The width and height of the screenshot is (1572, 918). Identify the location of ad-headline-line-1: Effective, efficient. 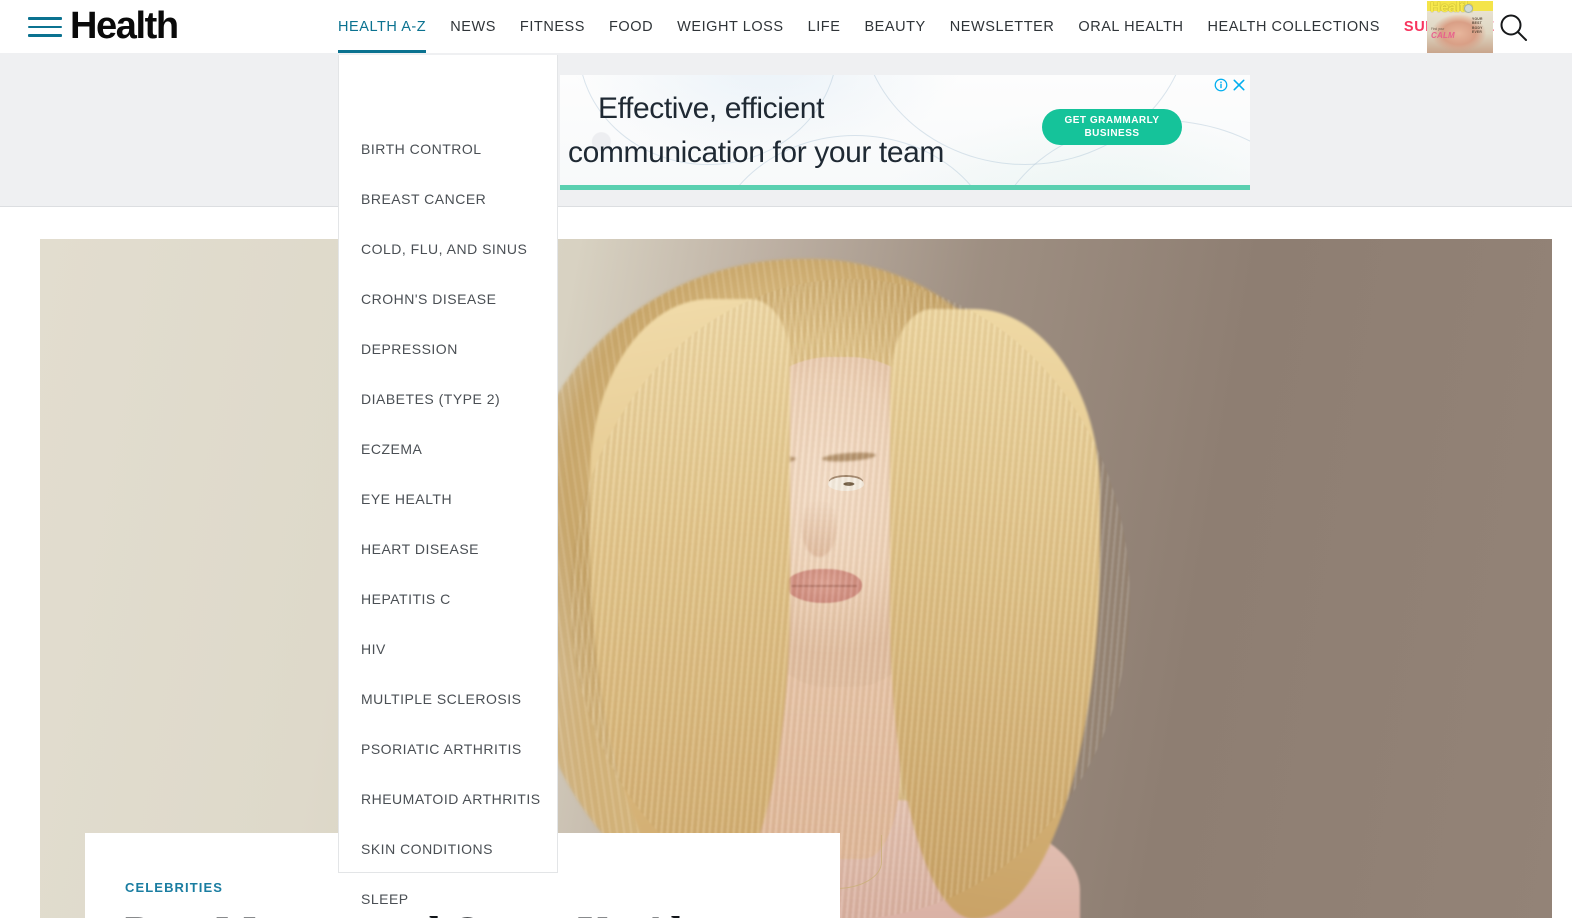
(711, 108).